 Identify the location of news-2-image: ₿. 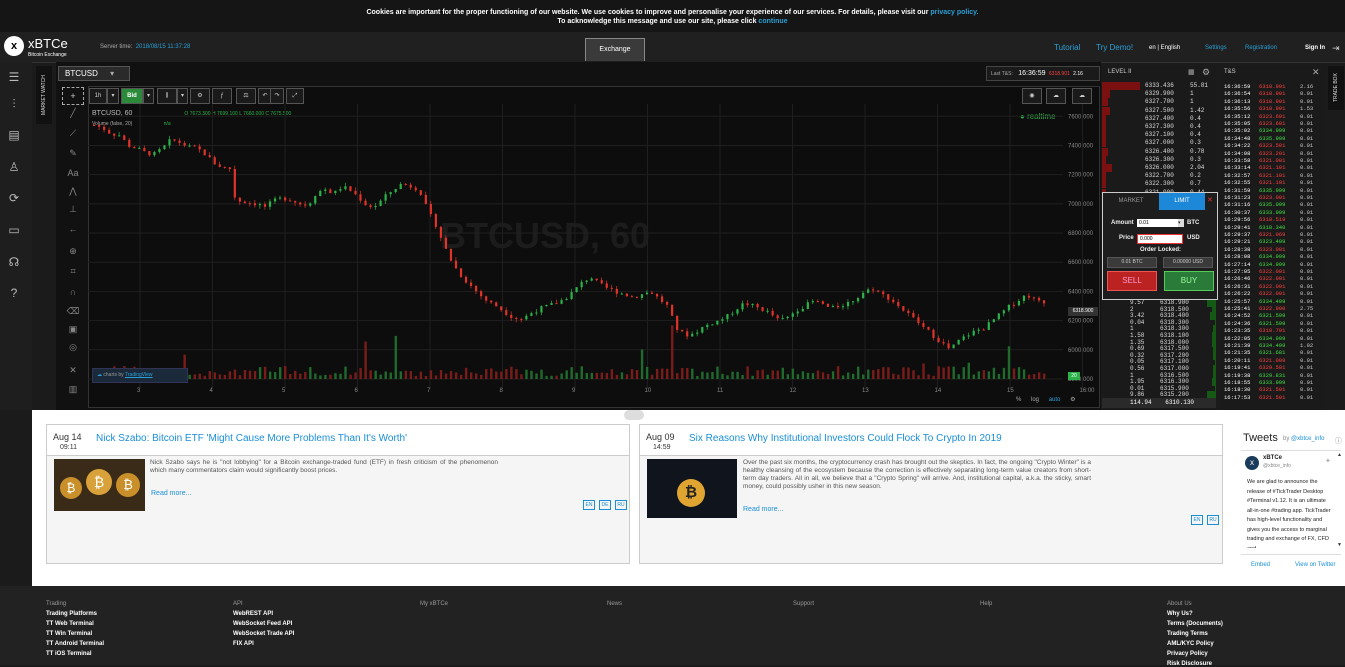
(692, 488).